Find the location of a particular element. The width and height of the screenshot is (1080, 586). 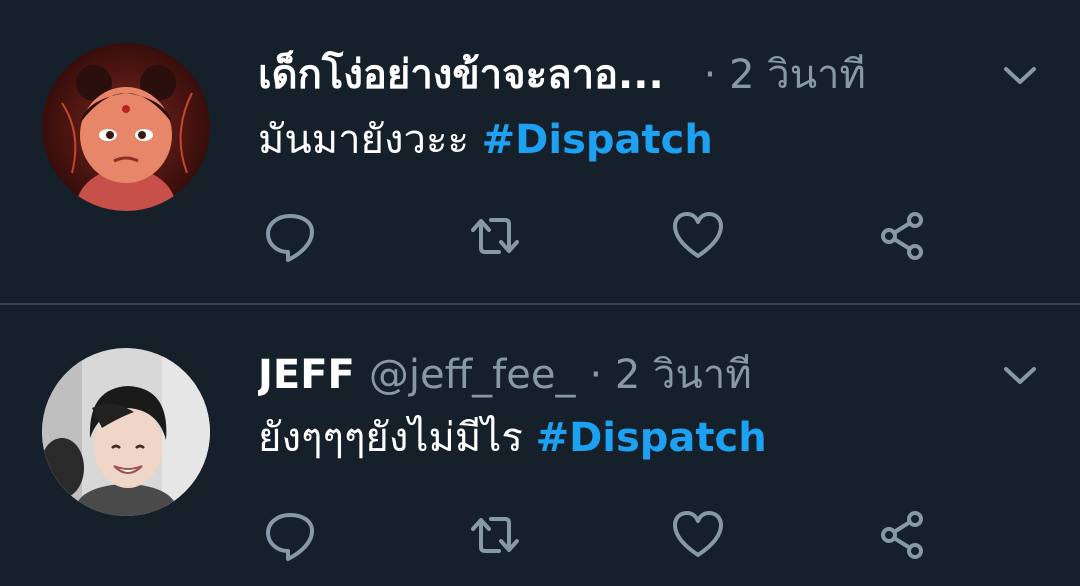

tweet-body: มันมายังวะะ is located at coordinates (363, 140).